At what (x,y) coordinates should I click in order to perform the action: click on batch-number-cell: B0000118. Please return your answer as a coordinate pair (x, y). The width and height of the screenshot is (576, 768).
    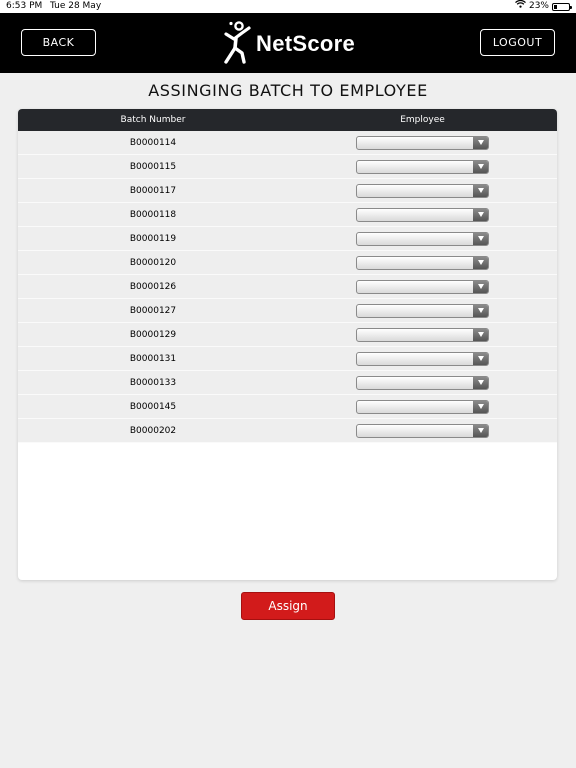
    Looking at the image, I should click on (153, 214).